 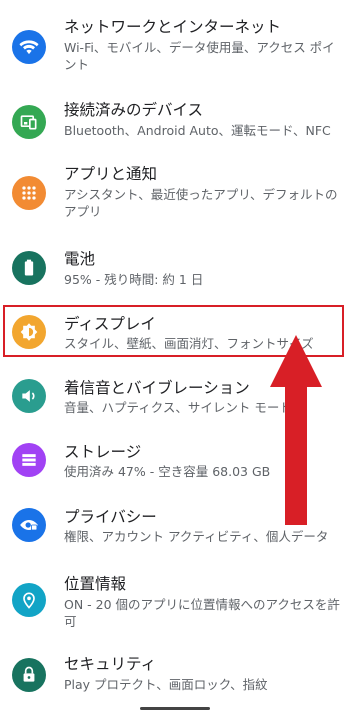 What do you see at coordinates (175, 271) in the screenshot?
I see `settings-item-battery: 電池 95% - 残り時間: 約 1 日` at bounding box center [175, 271].